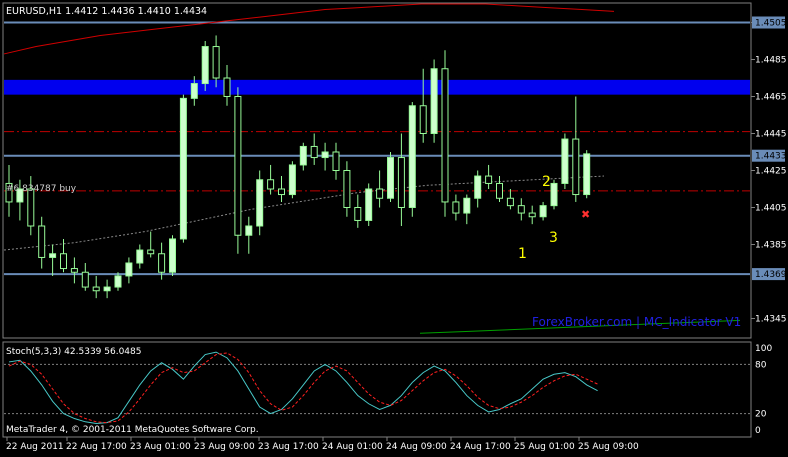 Image resolution: width=788 pixels, height=457 pixels. Describe the element at coordinates (480, 447) in the screenshot. I see `time-tick-label: 24 Aug 17:00` at that location.